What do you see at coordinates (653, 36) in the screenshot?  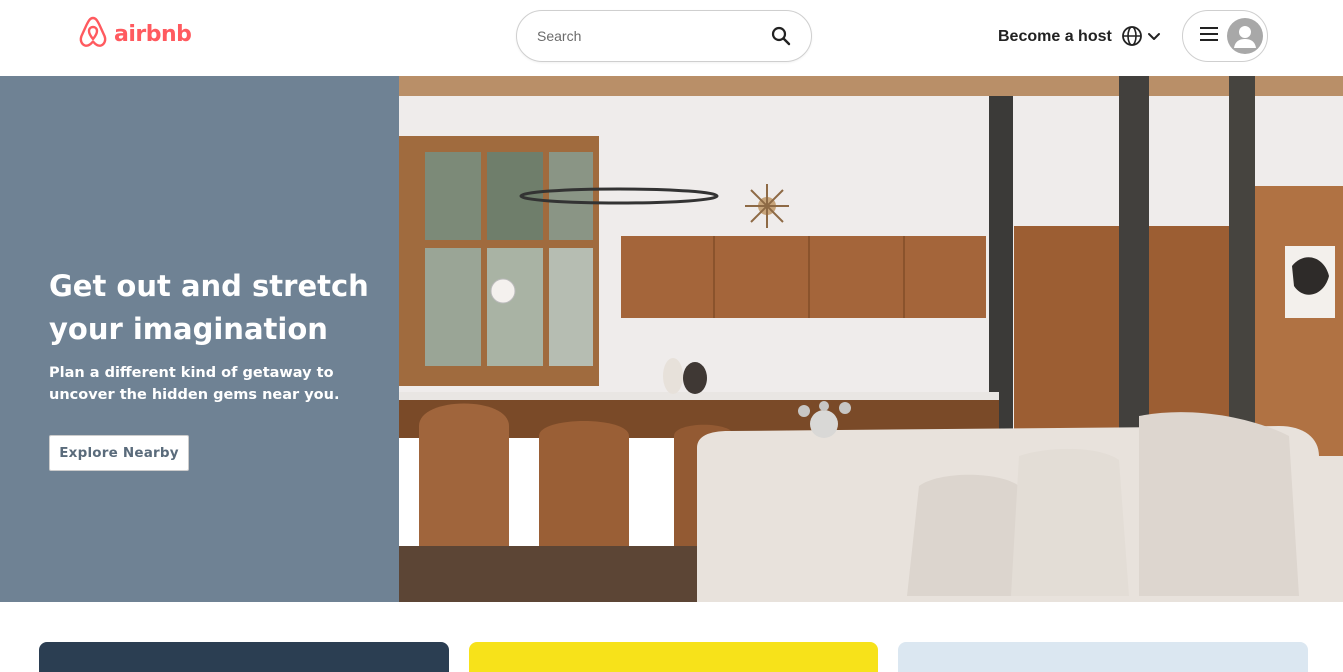 I see `search-input` at bounding box center [653, 36].